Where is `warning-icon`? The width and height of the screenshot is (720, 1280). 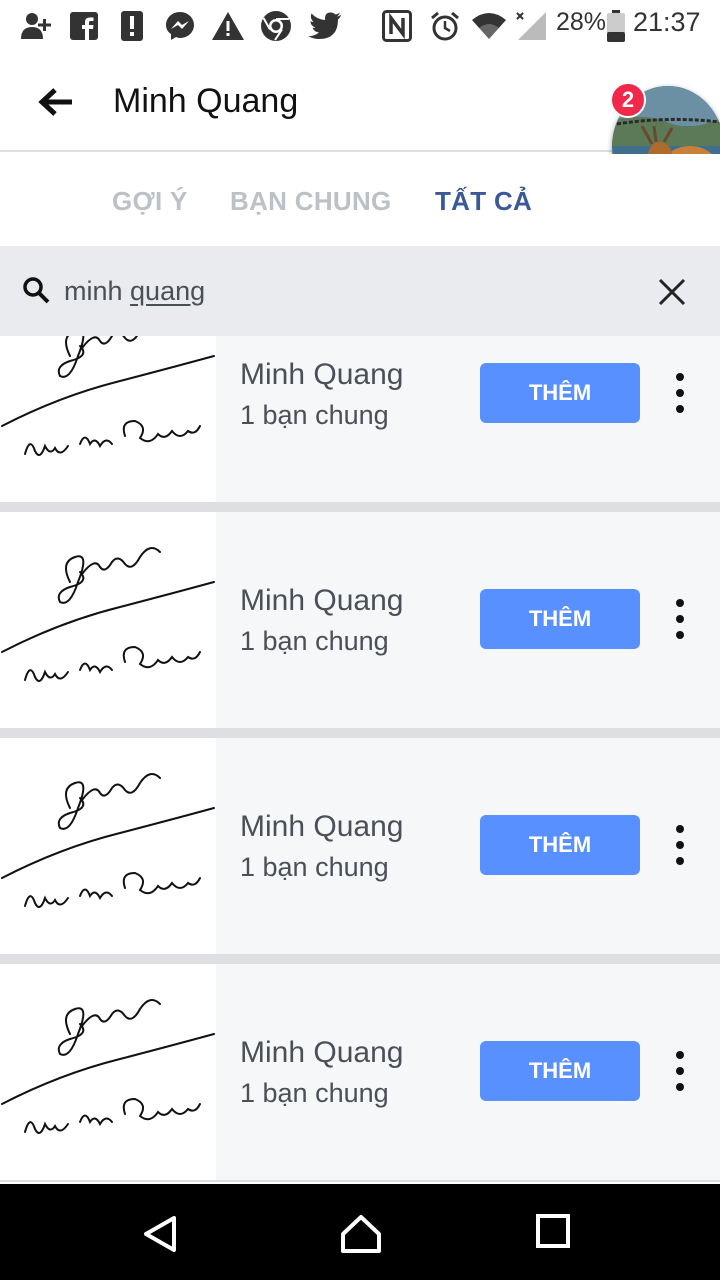
warning-icon is located at coordinates (228, 26).